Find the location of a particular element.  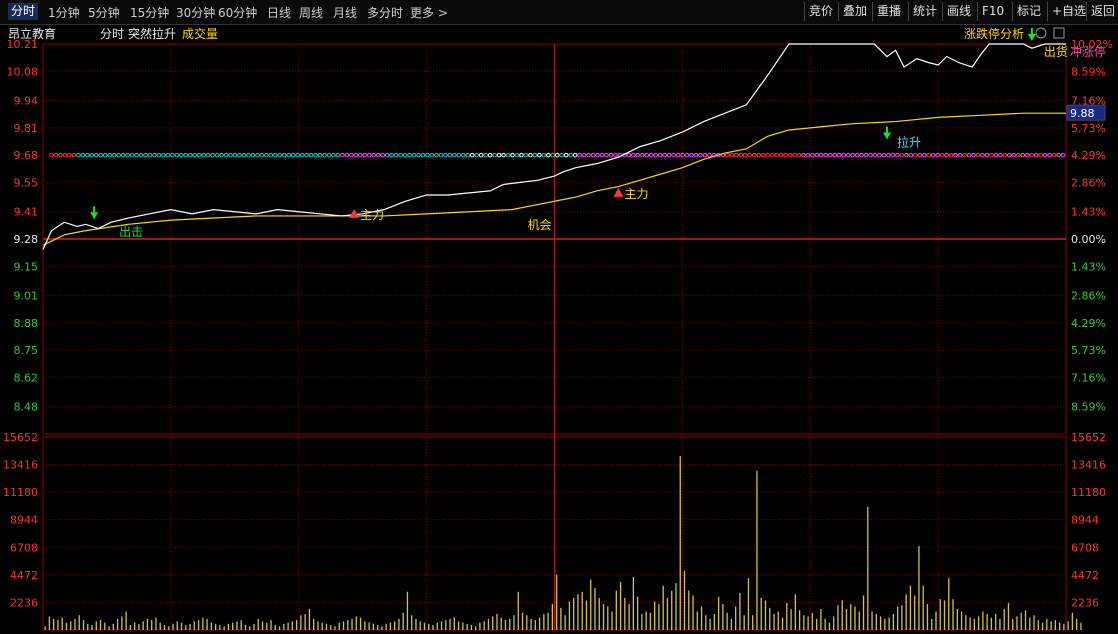

annotation-label: 出货 is located at coordinates (1056, 51).